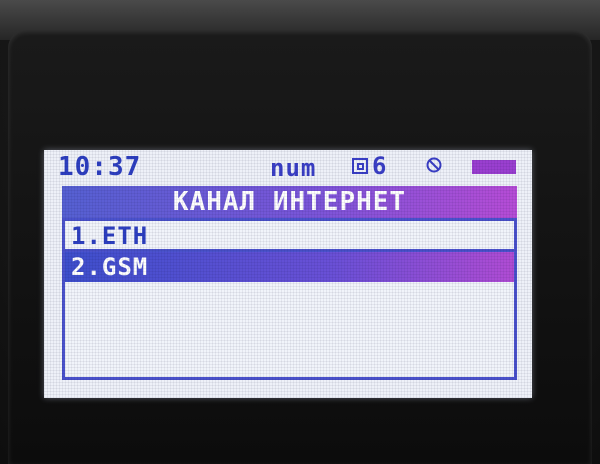  Describe the element at coordinates (360, 166) in the screenshot. I see `keyboard-layout-icon` at that location.